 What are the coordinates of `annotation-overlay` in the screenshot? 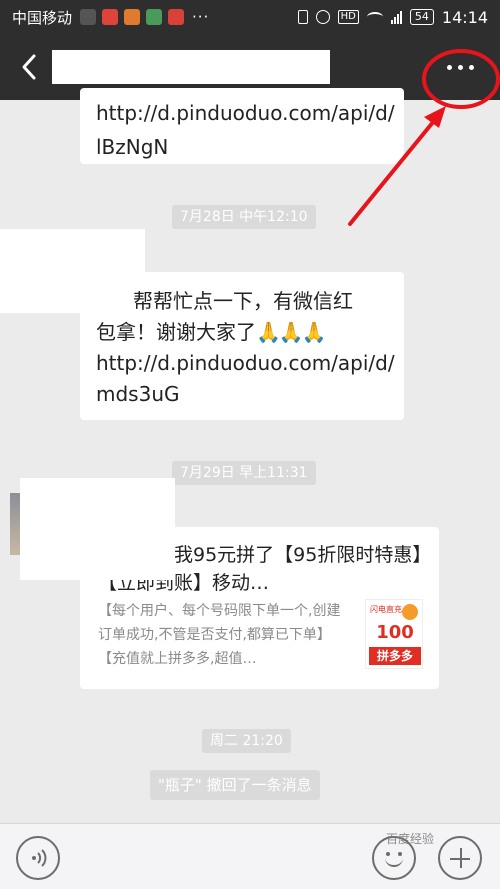 It's located at (424, 137).